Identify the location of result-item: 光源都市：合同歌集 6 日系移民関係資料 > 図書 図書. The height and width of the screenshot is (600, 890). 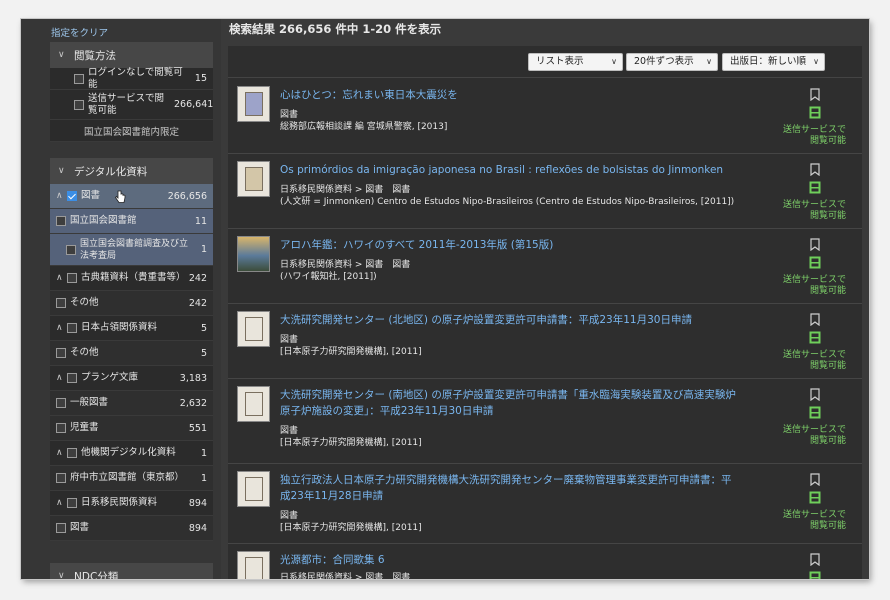
(545, 561).